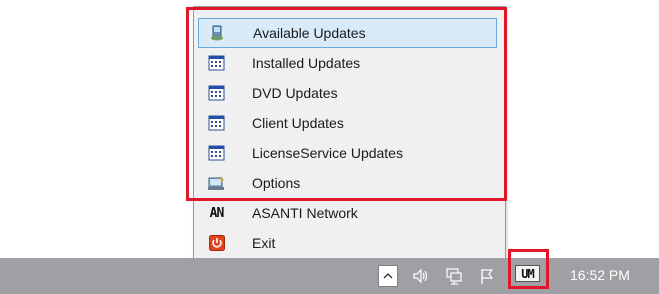 Image resolution: width=659 pixels, height=294 pixels. I want to click on show-hidden-icons-icon, so click(388, 276).